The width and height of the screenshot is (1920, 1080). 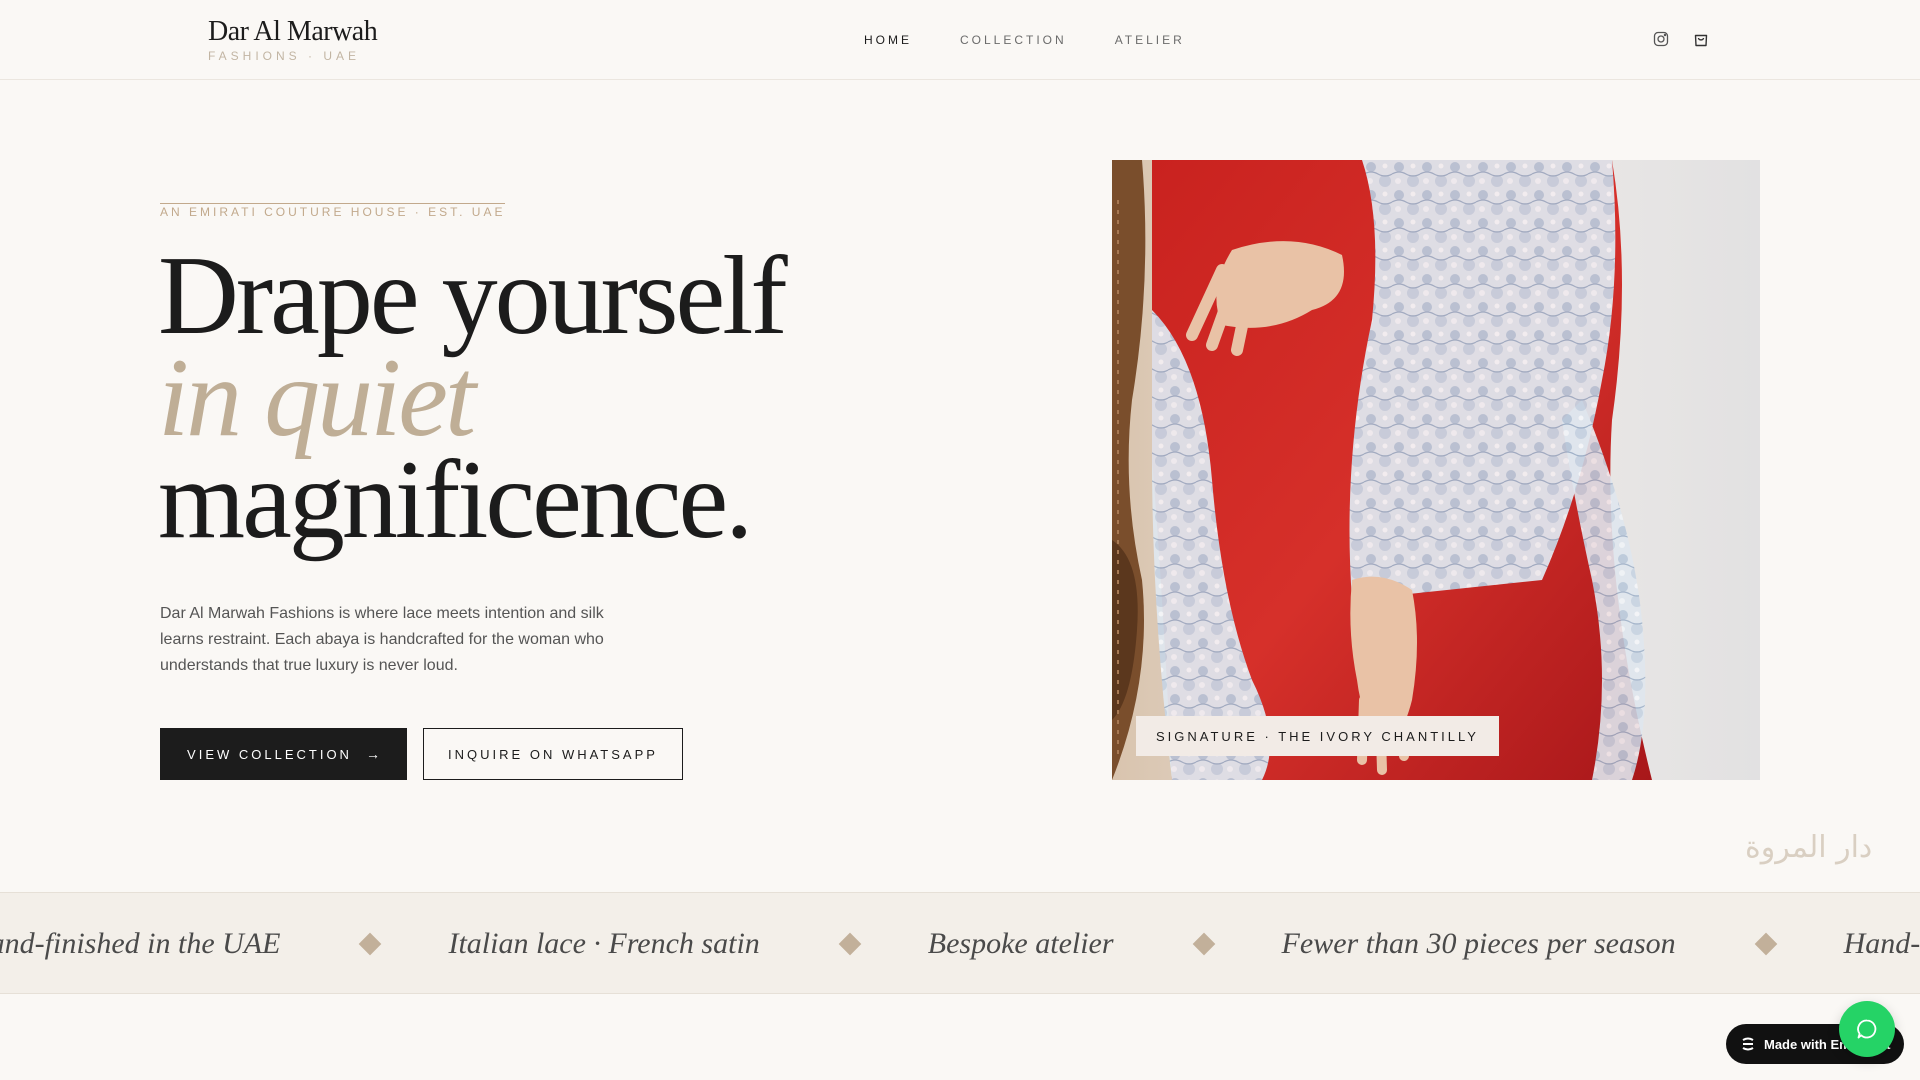 What do you see at coordinates (1748, 1044) in the screenshot?
I see `emergent-logo-icon` at bounding box center [1748, 1044].